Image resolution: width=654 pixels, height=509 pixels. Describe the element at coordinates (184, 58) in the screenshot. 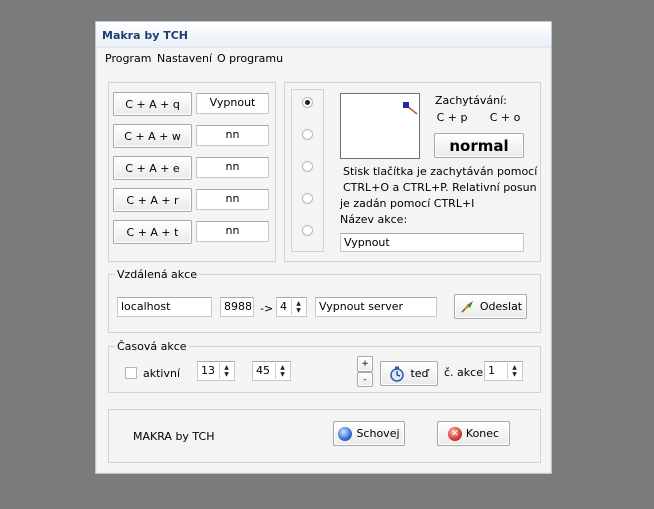

I see `menu-nastaveni: Nastavení` at that location.